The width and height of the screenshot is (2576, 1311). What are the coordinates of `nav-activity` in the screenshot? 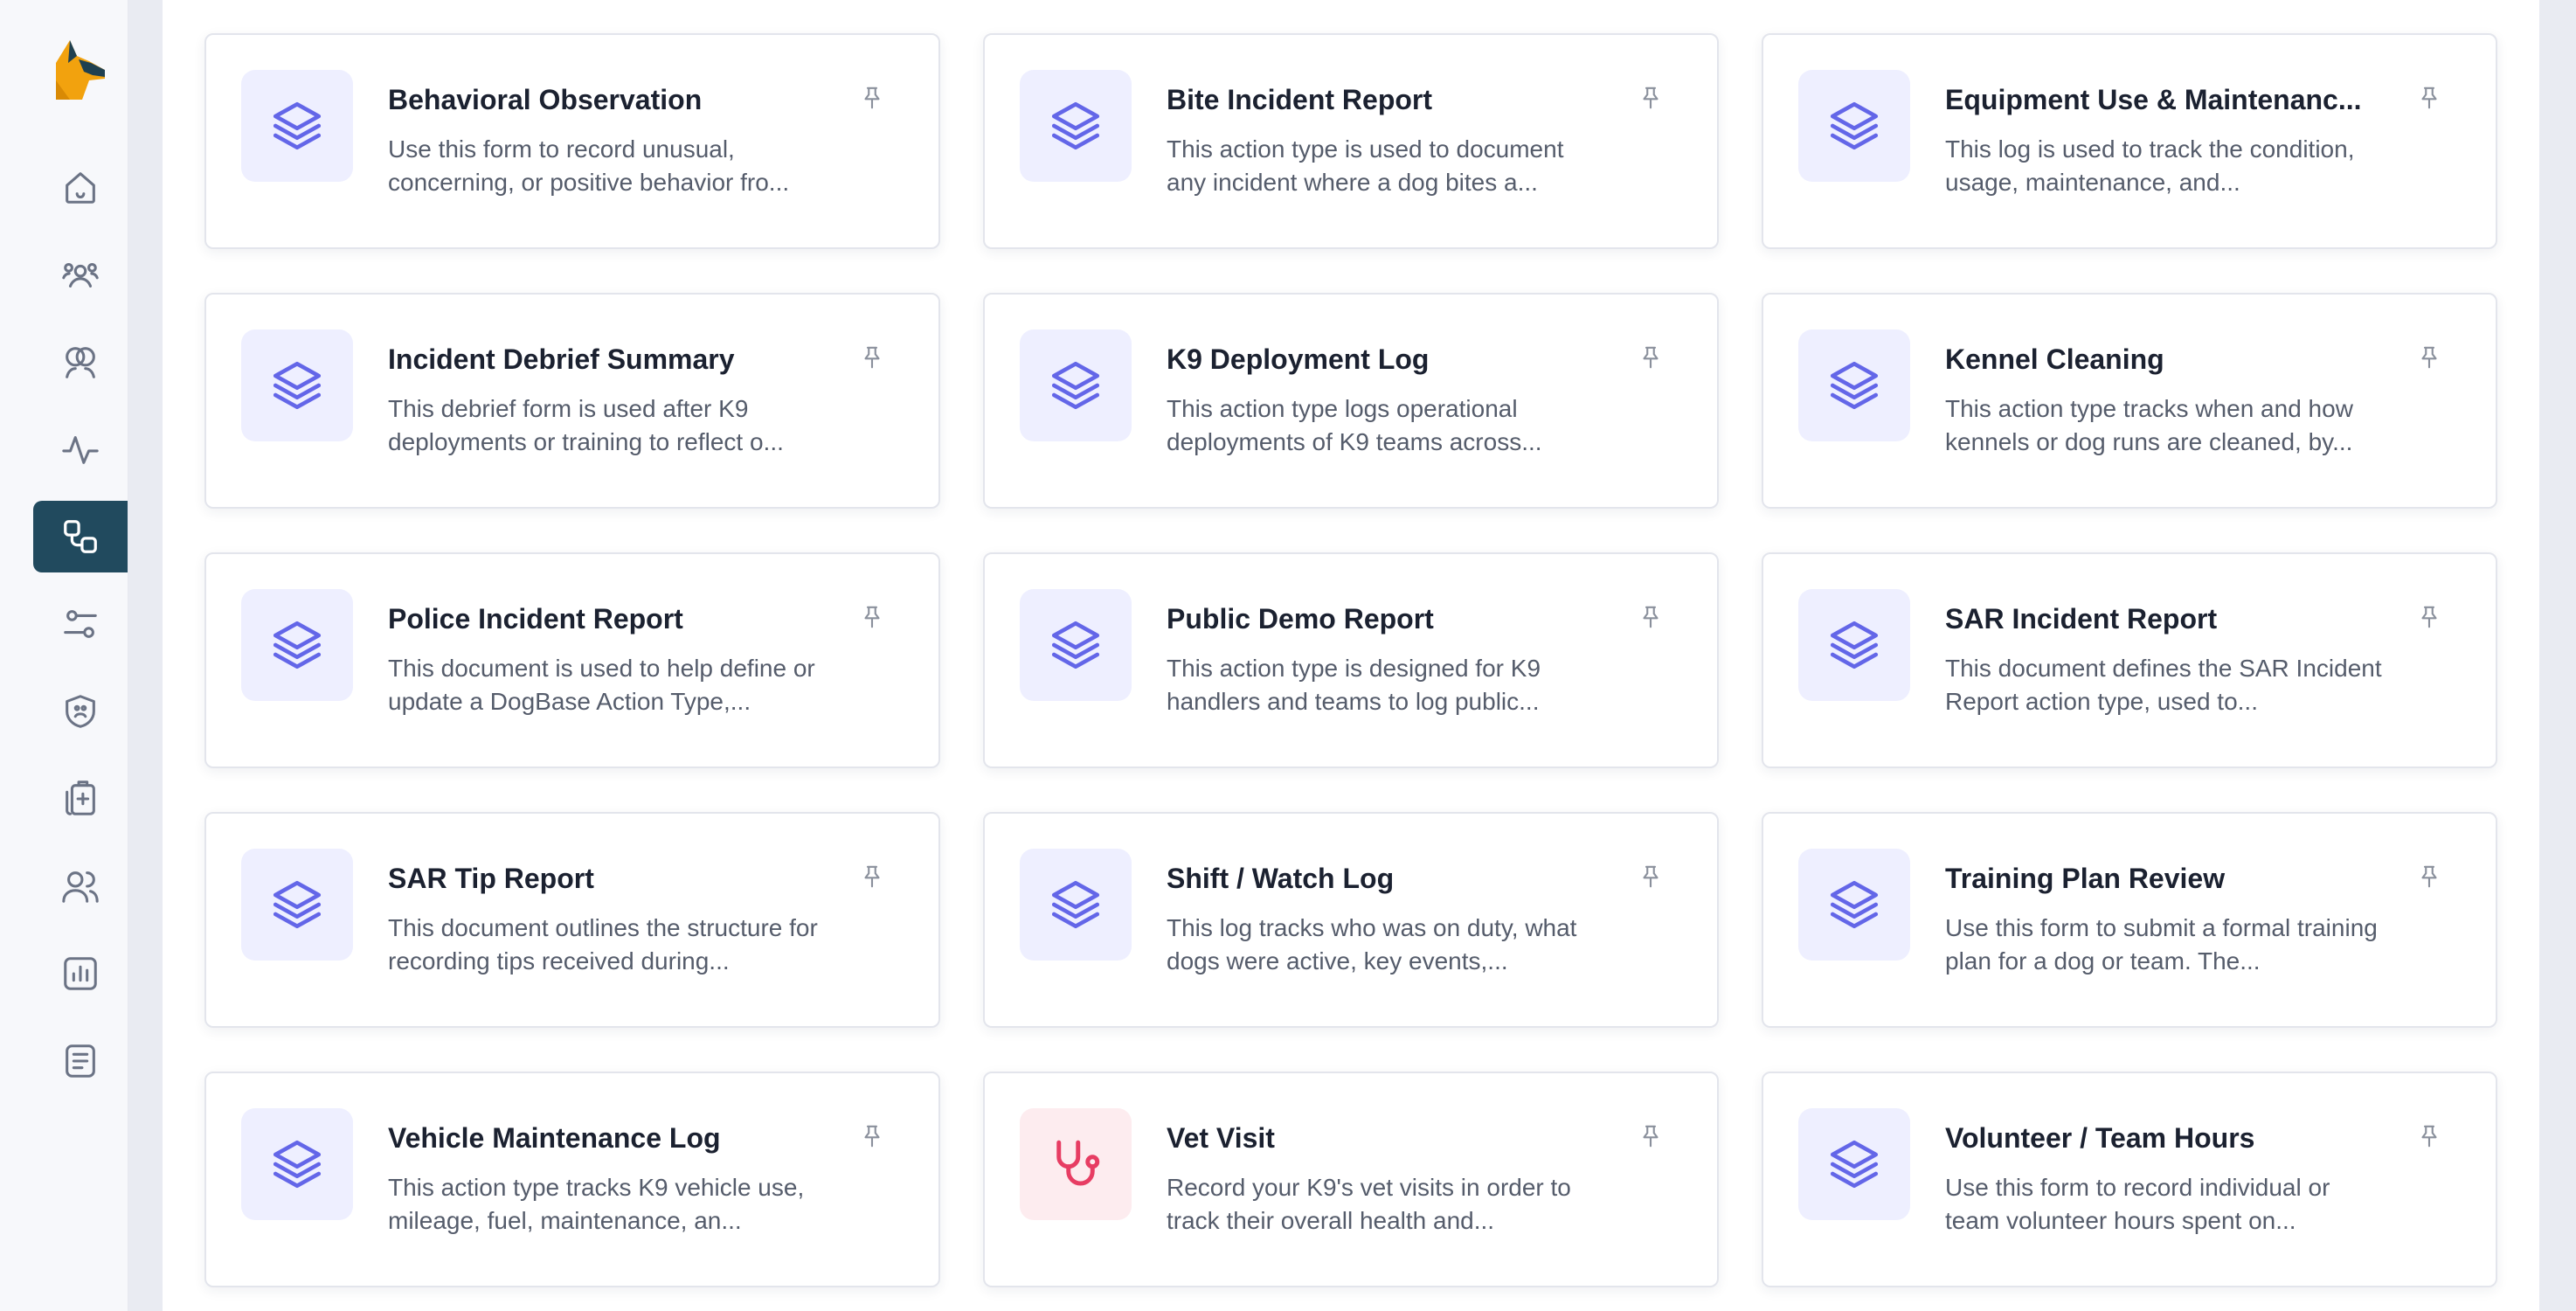 It's located at (80, 449).